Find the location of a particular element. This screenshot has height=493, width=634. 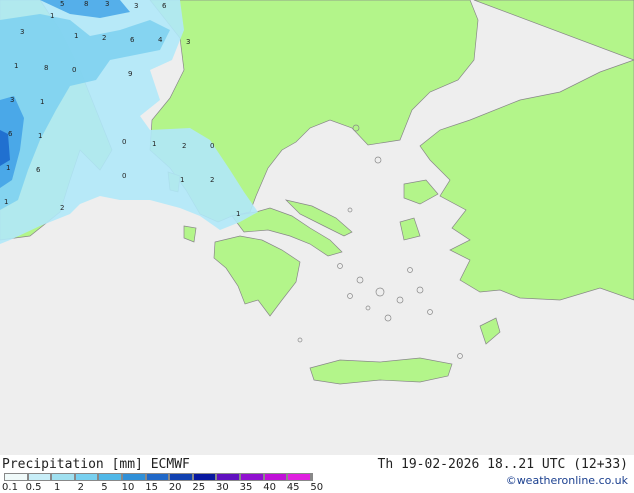

colorbar is located at coordinates (158, 477).